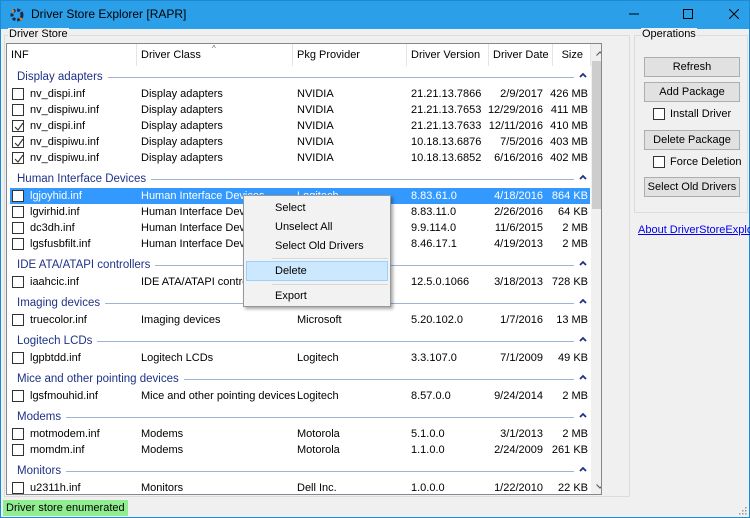 The image size is (750, 518). I want to click on menu-separator, so click(330, 258).